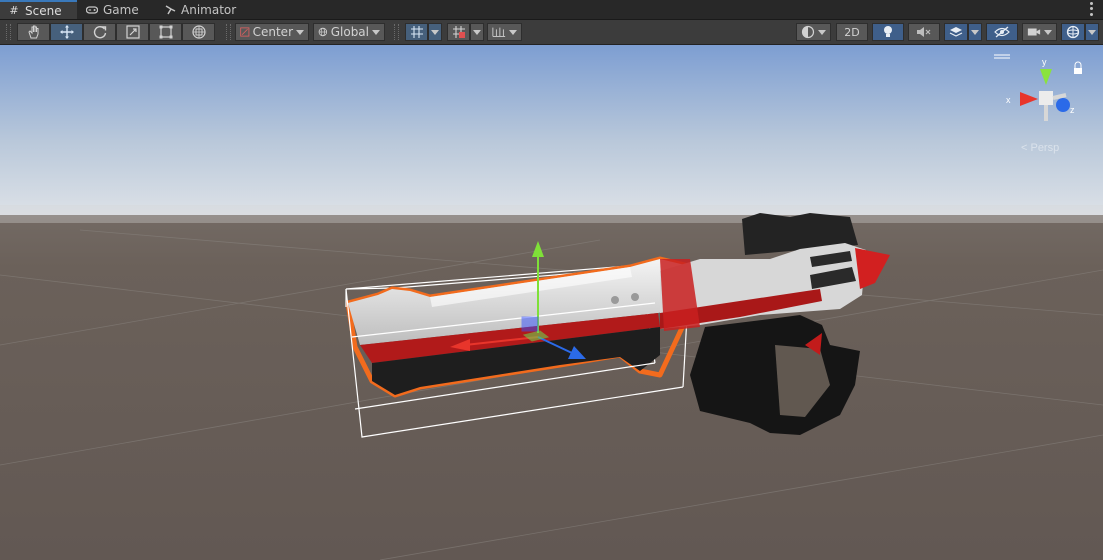 This screenshot has width=1103, height=560. I want to click on increment-snap-icon, so click(499, 32).